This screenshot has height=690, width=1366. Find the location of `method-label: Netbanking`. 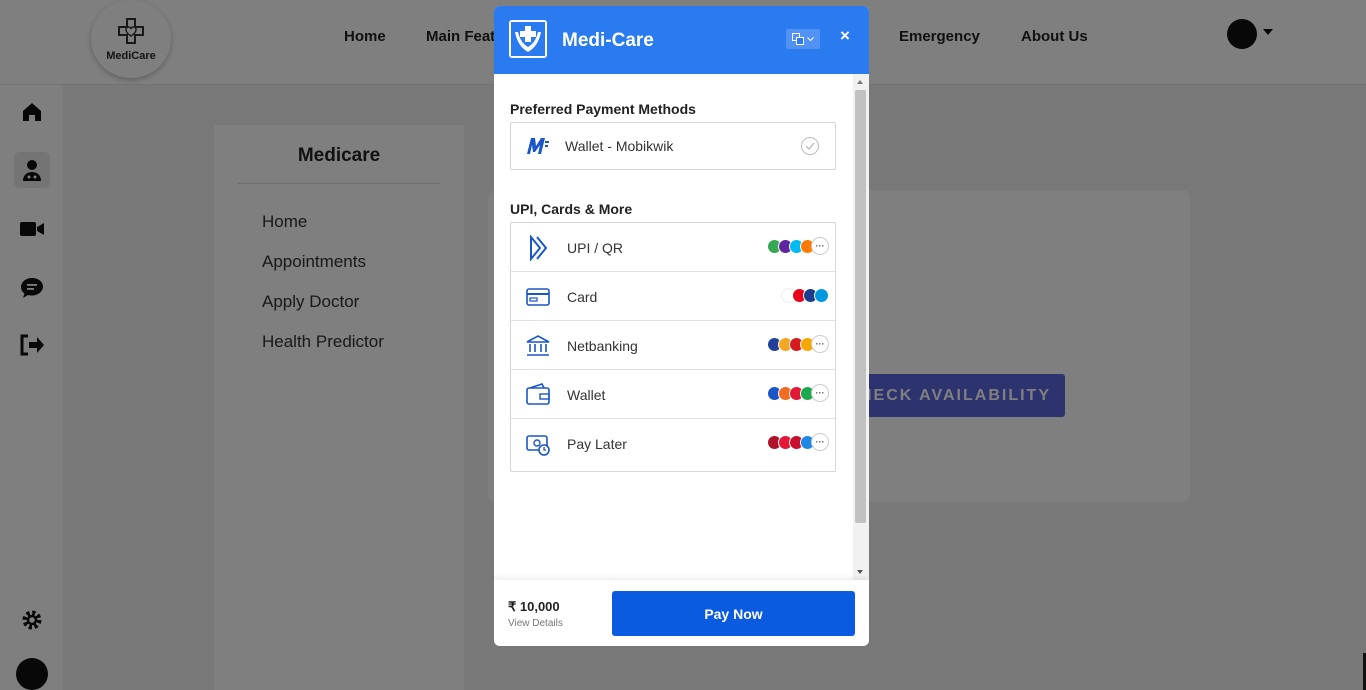

method-label: Netbanking is located at coordinates (602, 346).